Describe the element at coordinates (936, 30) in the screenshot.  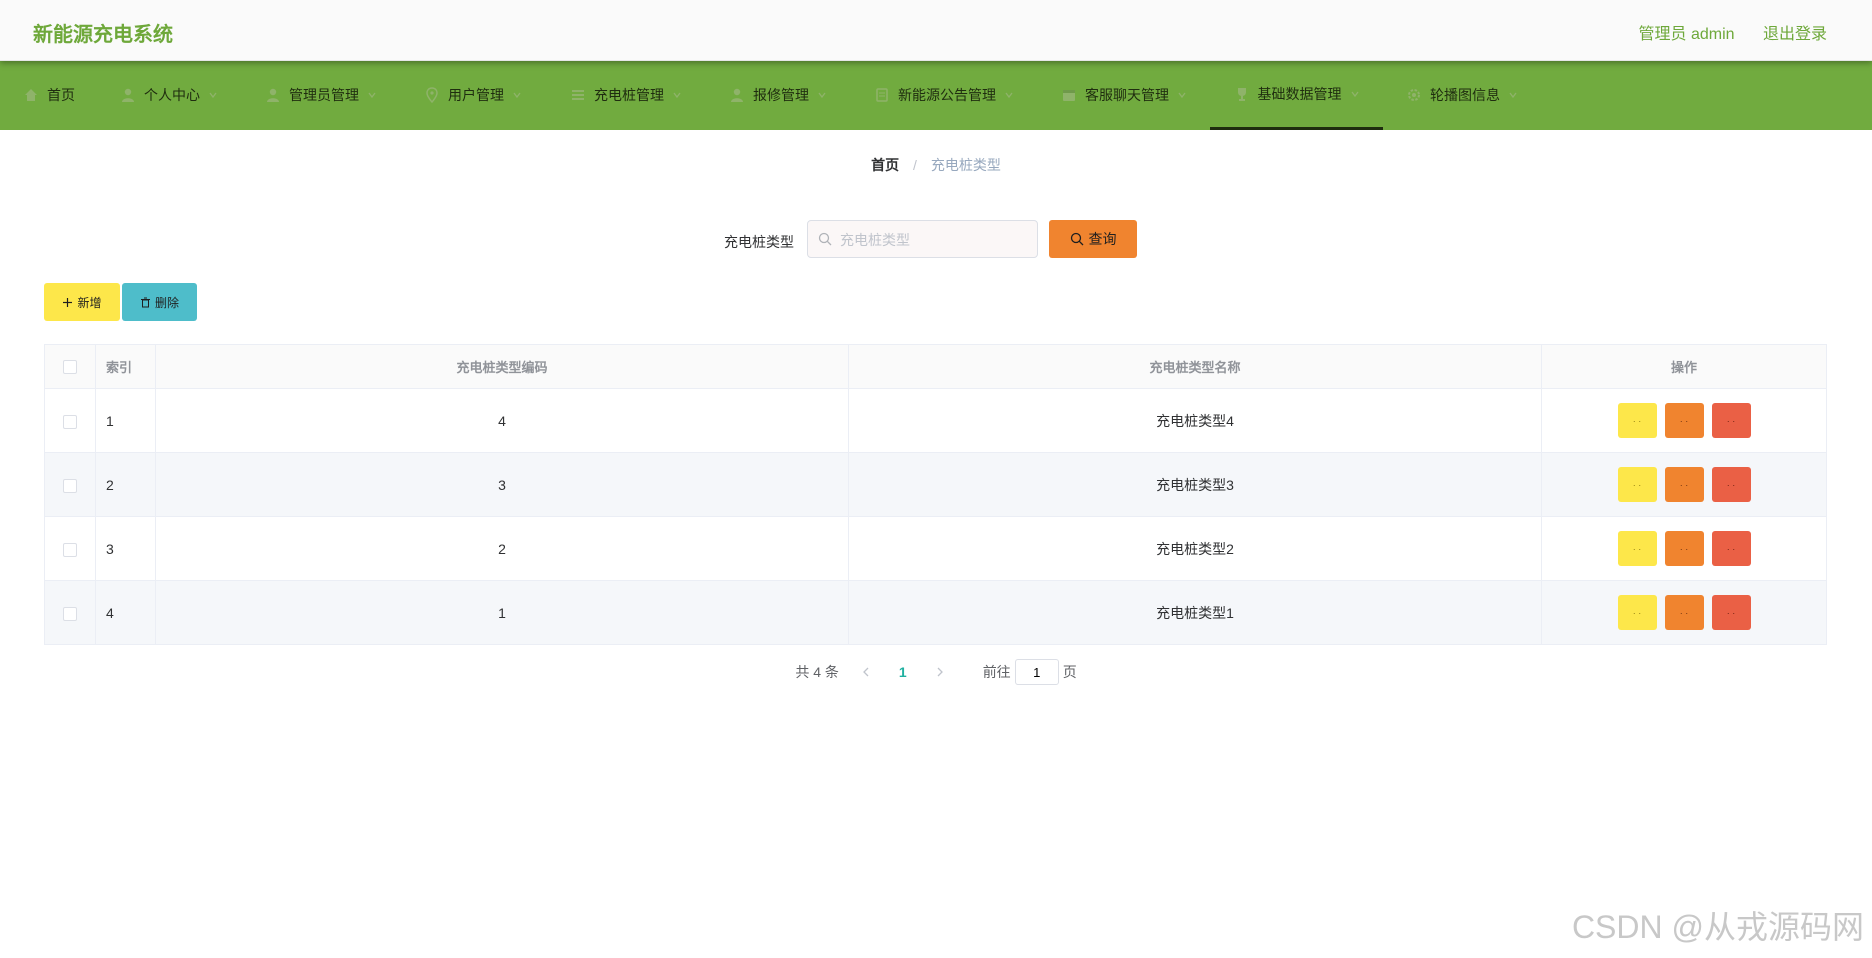
I see `top-header: 新能源充电系统 管理员 admin 退出登录` at that location.